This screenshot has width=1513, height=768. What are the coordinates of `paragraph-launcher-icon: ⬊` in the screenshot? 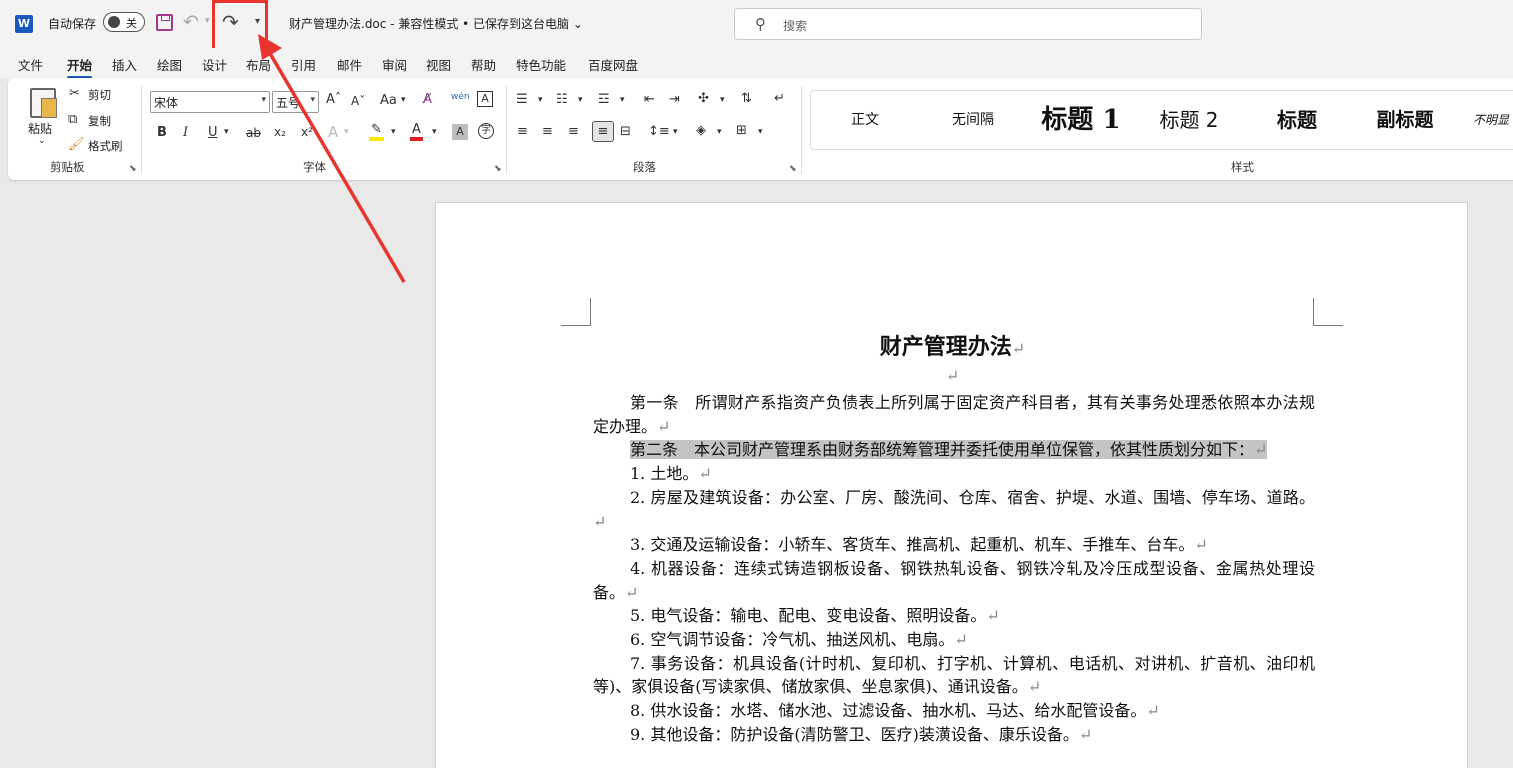 It's located at (793, 169).